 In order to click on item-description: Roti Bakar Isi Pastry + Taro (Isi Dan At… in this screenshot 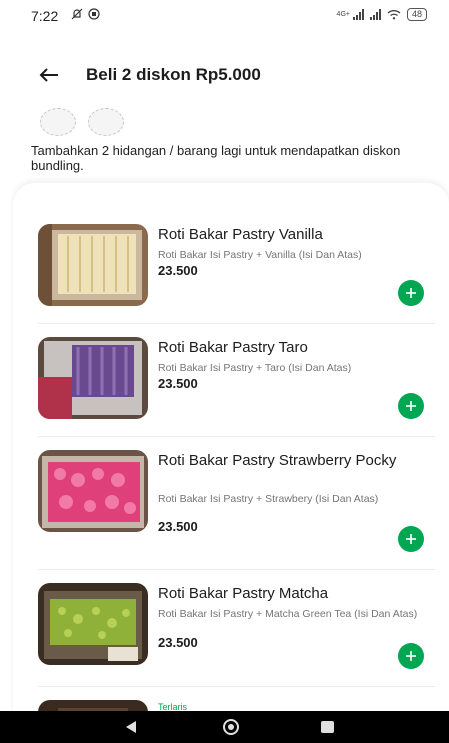, I will do `click(255, 368)`.